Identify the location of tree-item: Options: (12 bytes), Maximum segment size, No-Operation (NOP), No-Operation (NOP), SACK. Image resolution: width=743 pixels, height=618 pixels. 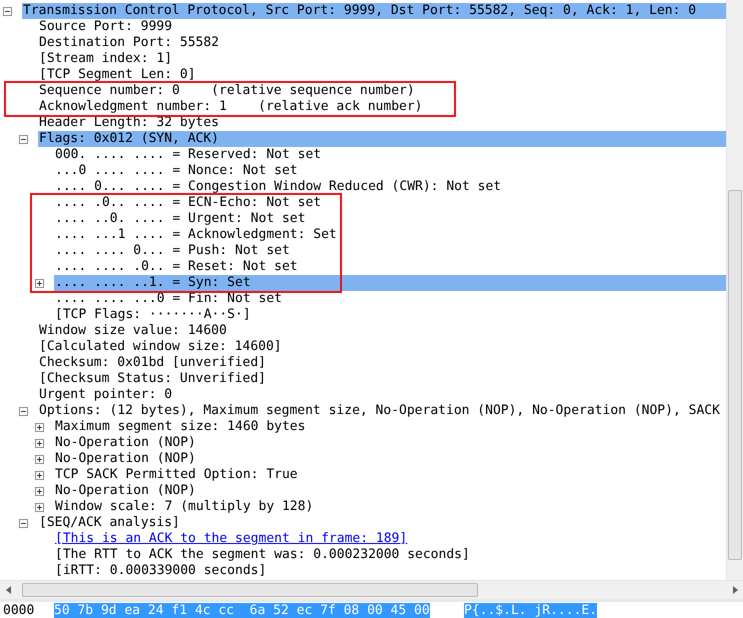
(382, 411).